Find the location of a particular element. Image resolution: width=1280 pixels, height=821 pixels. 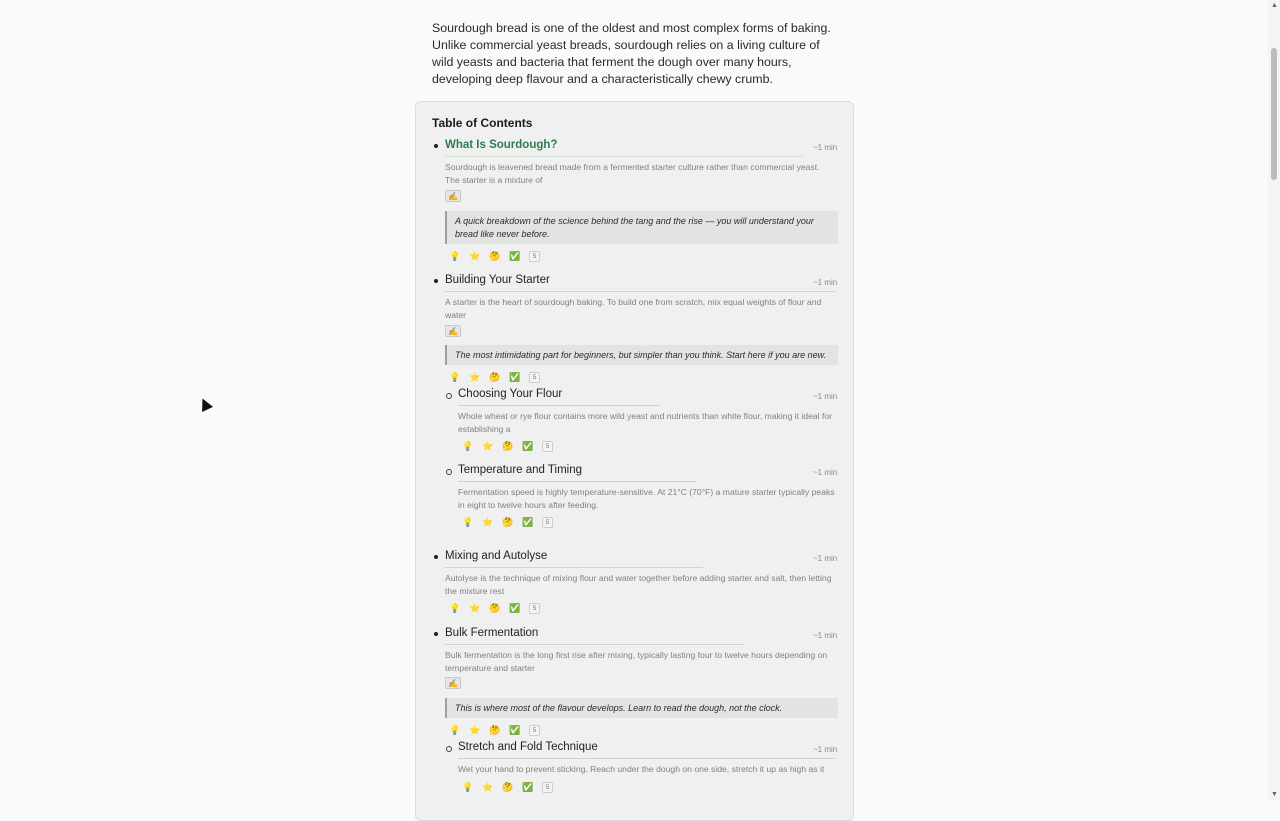

toc-link-choosing-your-flour: Choosing Your Flour is located at coordinates (510, 394).